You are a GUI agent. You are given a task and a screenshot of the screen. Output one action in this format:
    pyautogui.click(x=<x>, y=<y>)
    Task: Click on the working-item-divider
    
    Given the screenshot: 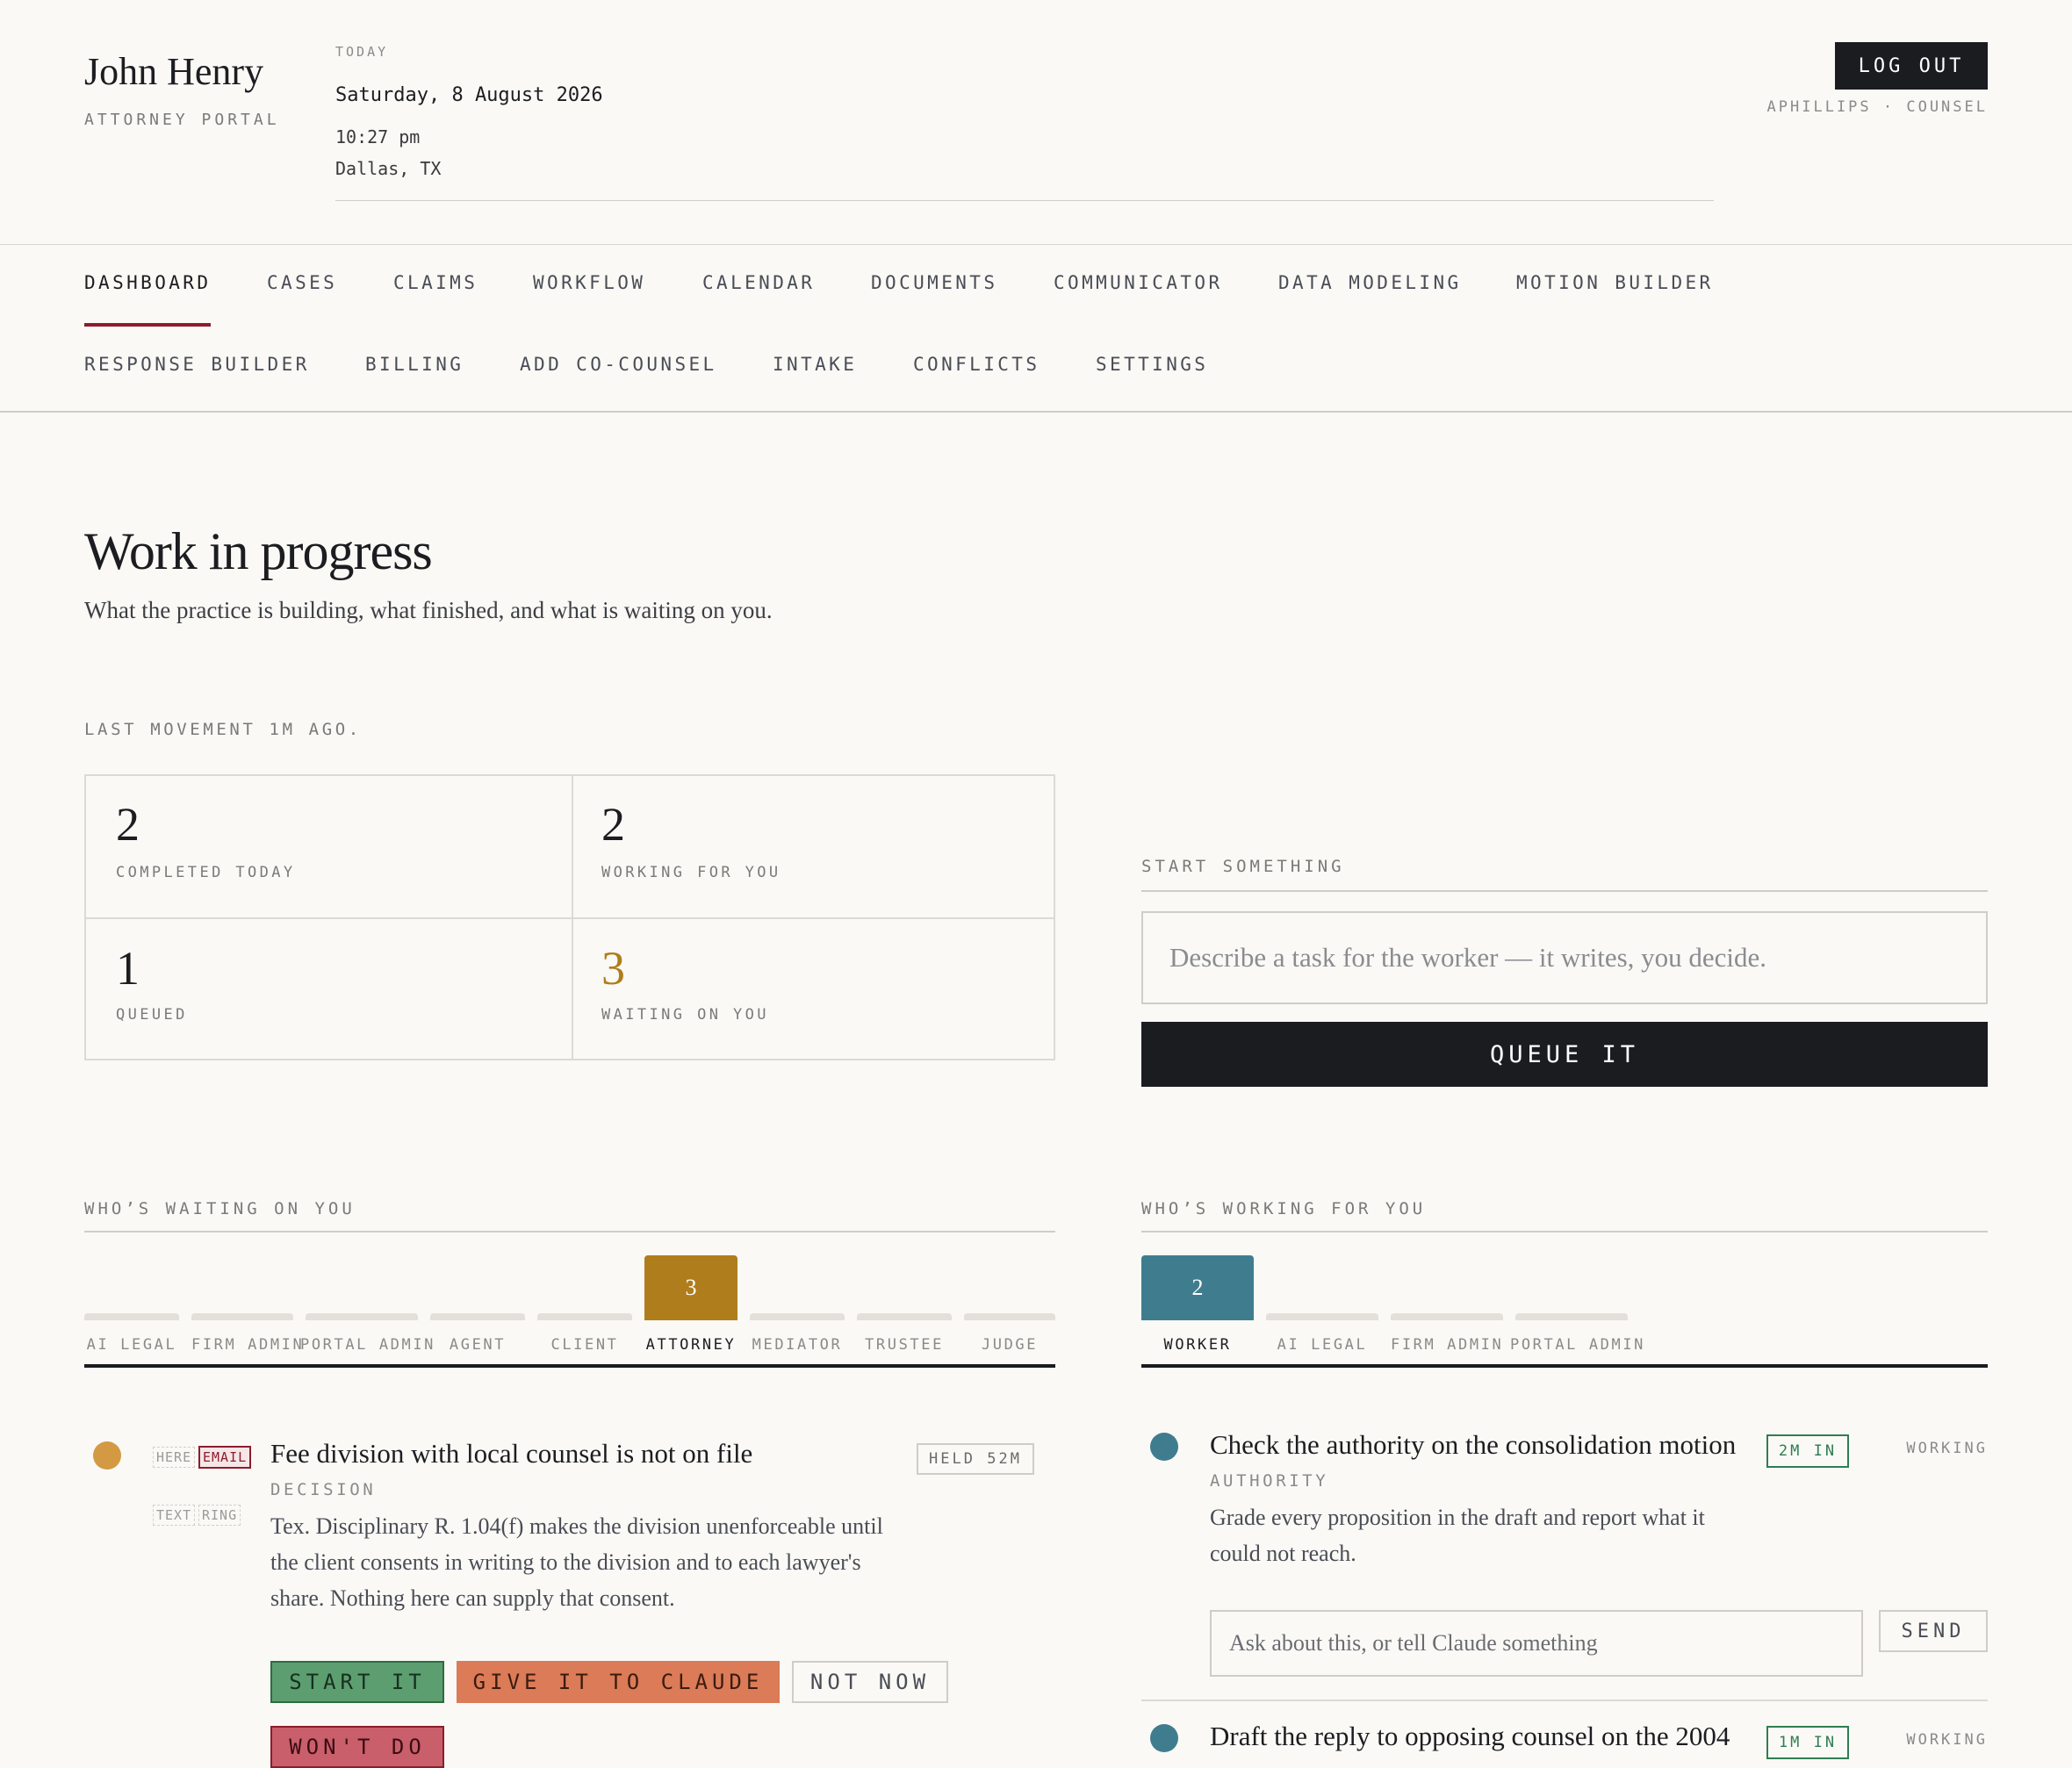 What is the action you would take?
    pyautogui.click(x=1564, y=1700)
    